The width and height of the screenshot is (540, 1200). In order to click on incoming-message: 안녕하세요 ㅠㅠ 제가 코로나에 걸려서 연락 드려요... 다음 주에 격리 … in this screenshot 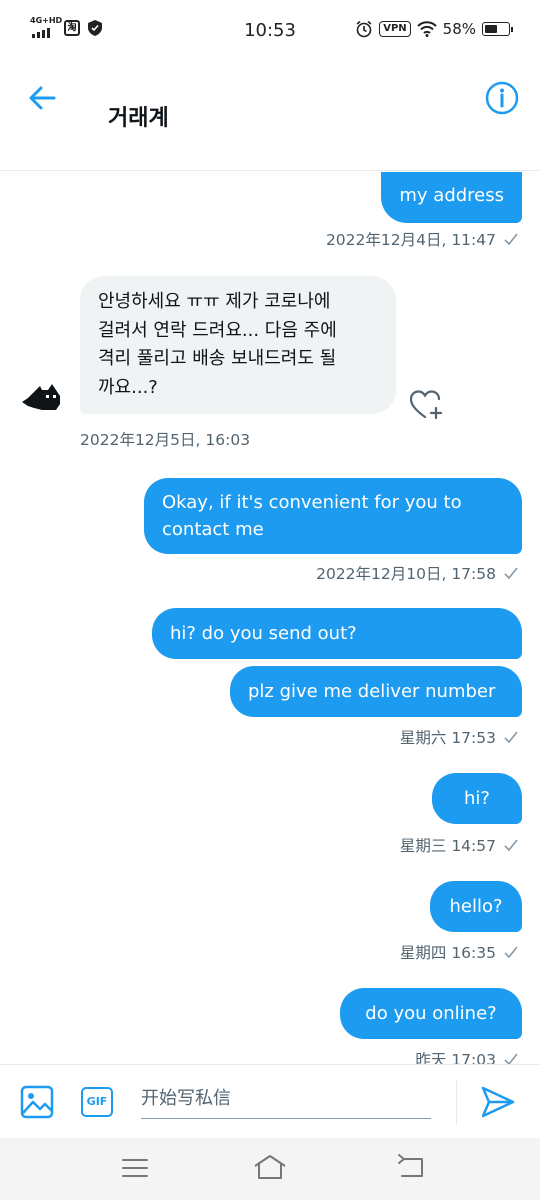, I will do `click(238, 345)`.